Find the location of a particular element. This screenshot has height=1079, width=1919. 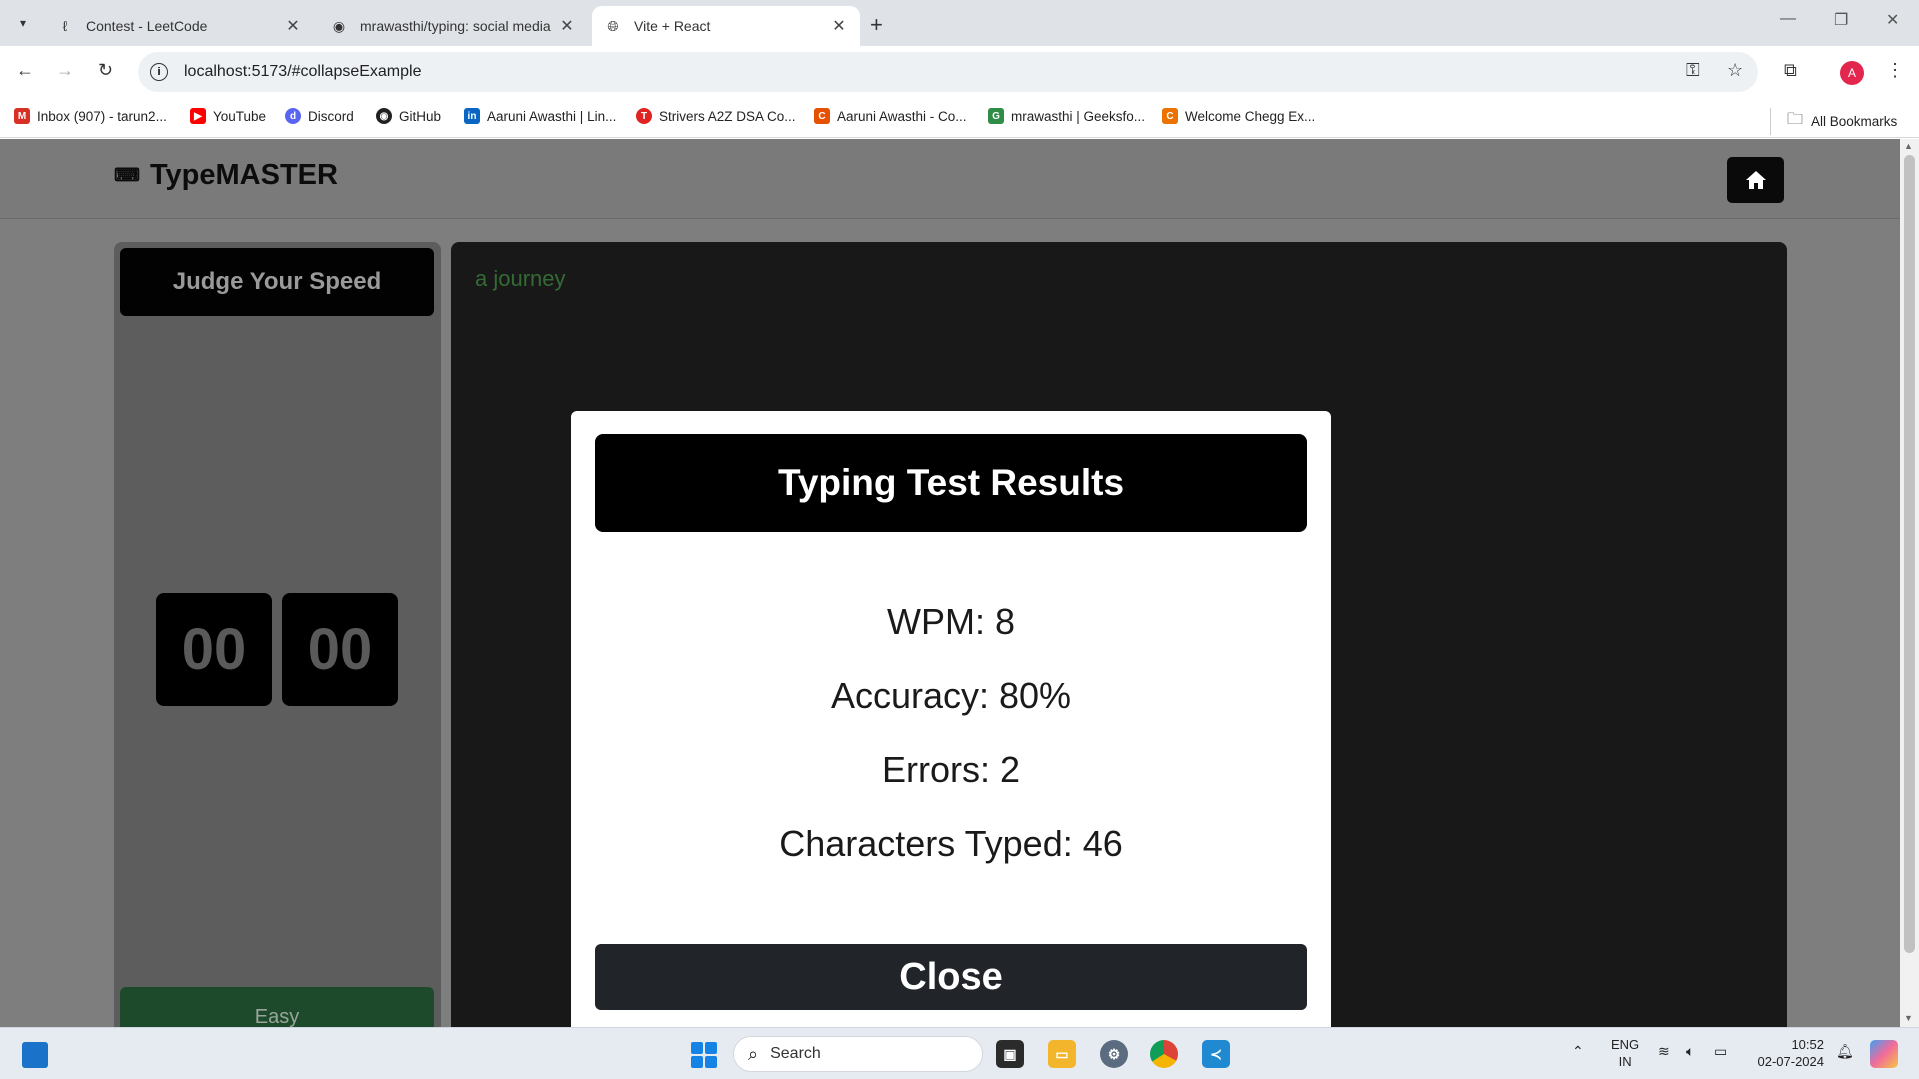

battery-icon: ▭ is located at coordinates (1720, 1051).